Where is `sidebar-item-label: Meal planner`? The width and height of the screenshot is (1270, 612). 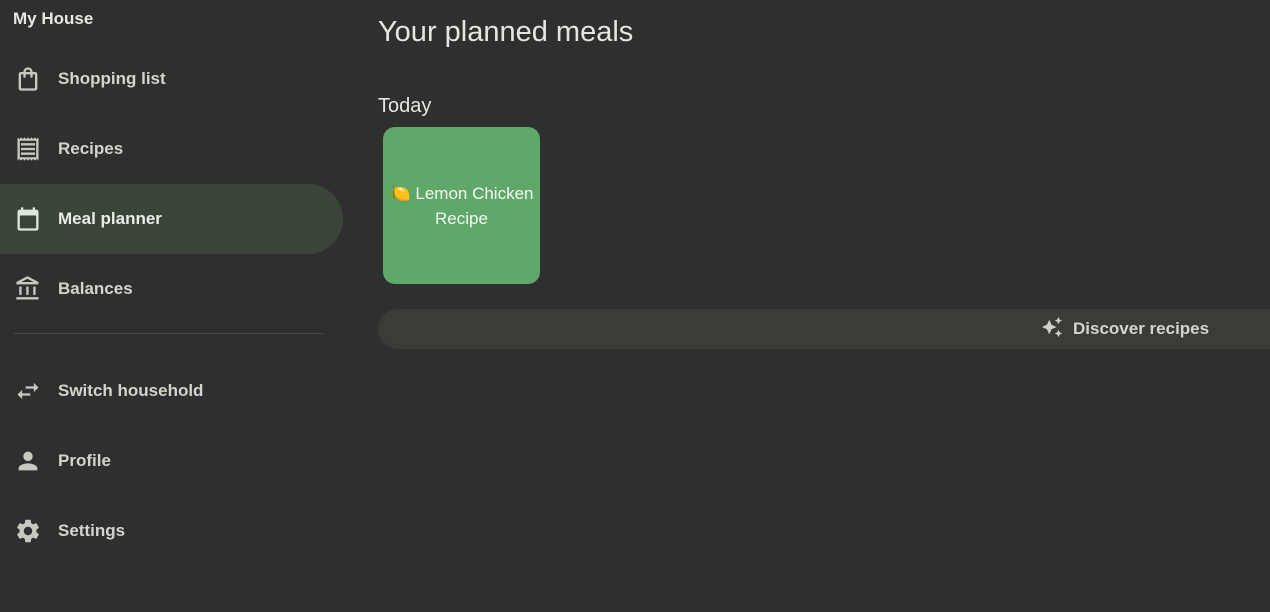 sidebar-item-label: Meal planner is located at coordinates (110, 218).